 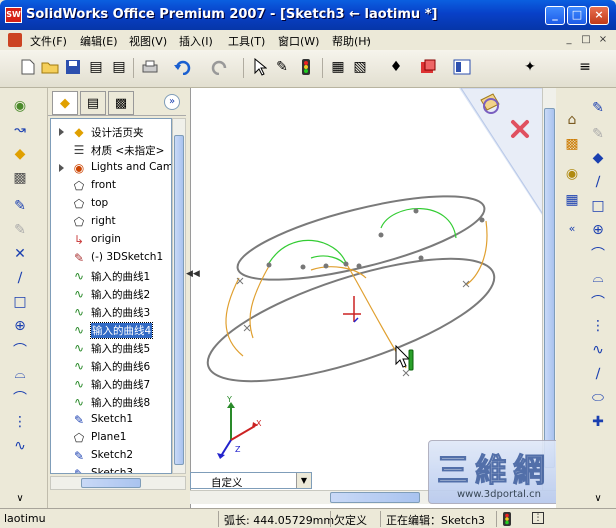 I want to click on sketch-icon-right: ✎, so click(x=598, y=108).